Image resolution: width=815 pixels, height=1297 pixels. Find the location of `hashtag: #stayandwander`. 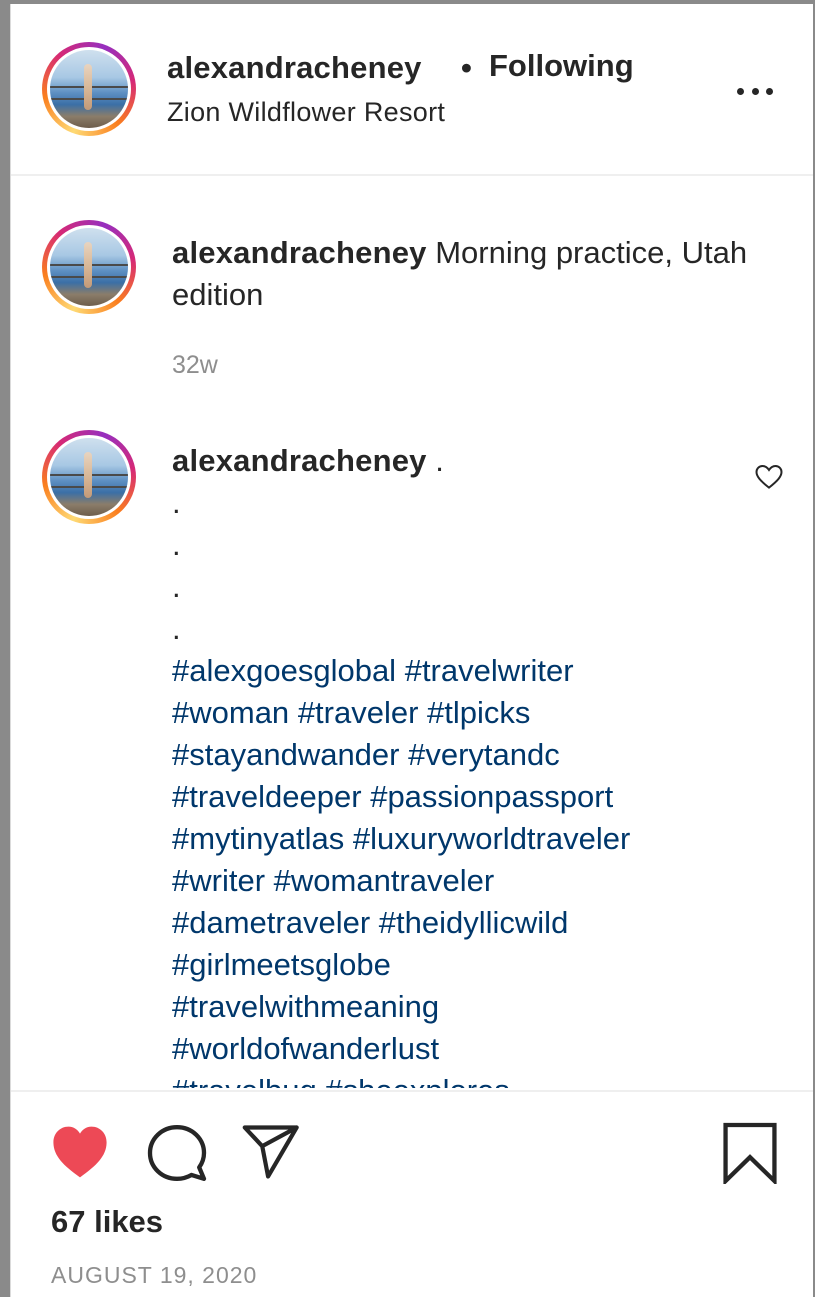

hashtag: #stayandwander is located at coordinates (286, 754).